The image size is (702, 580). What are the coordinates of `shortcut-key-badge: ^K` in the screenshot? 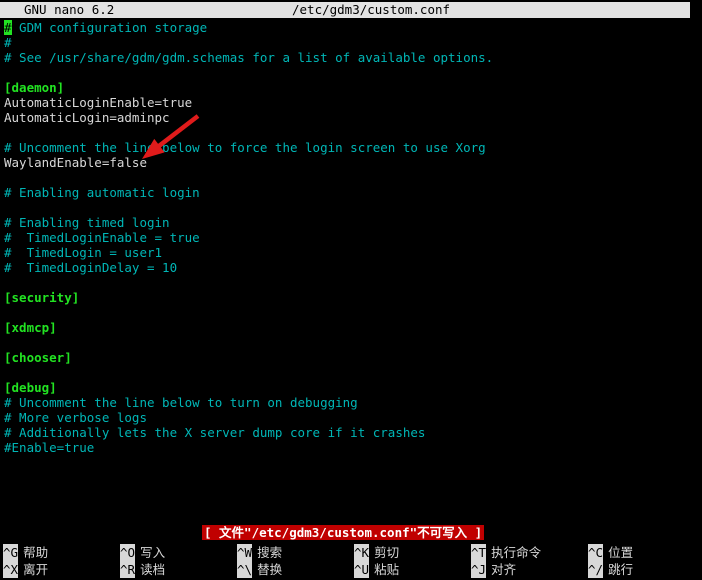 It's located at (362, 552).